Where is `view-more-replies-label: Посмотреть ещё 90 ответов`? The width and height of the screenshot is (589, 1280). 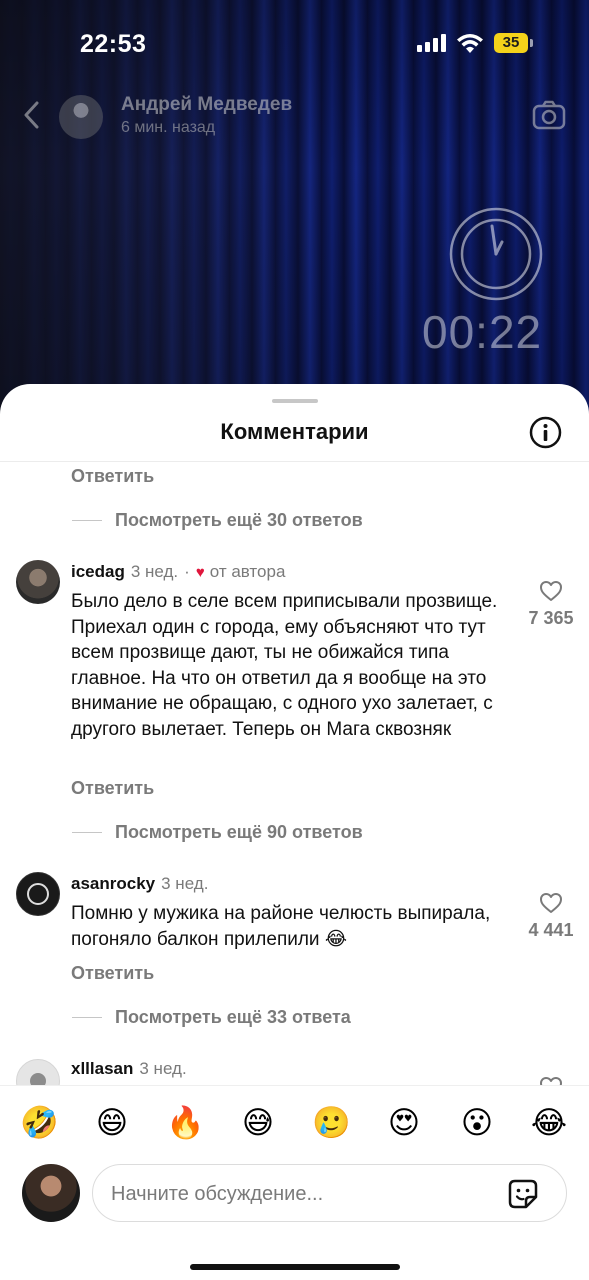
view-more-replies-label: Посмотреть ещё 90 ответов is located at coordinates (239, 831).